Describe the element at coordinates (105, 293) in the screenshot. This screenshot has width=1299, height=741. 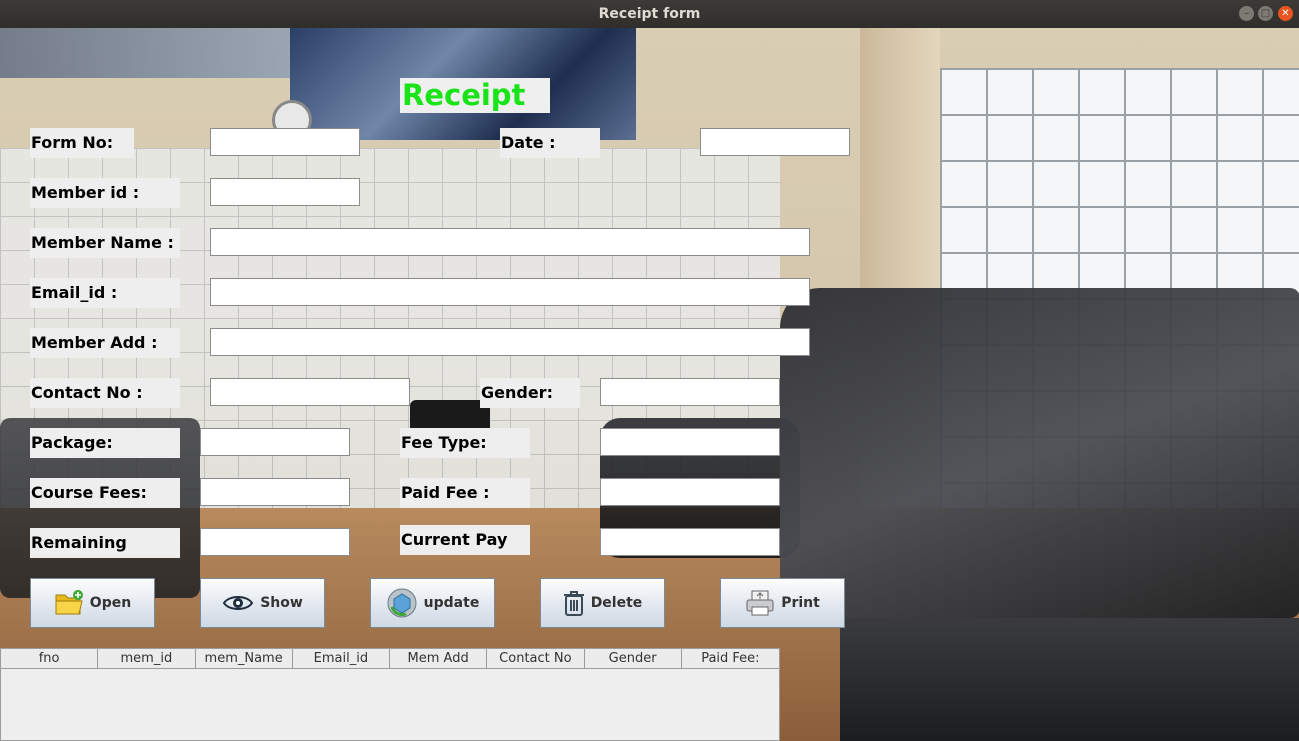
I see `email-id-label: Email_id :` at that location.